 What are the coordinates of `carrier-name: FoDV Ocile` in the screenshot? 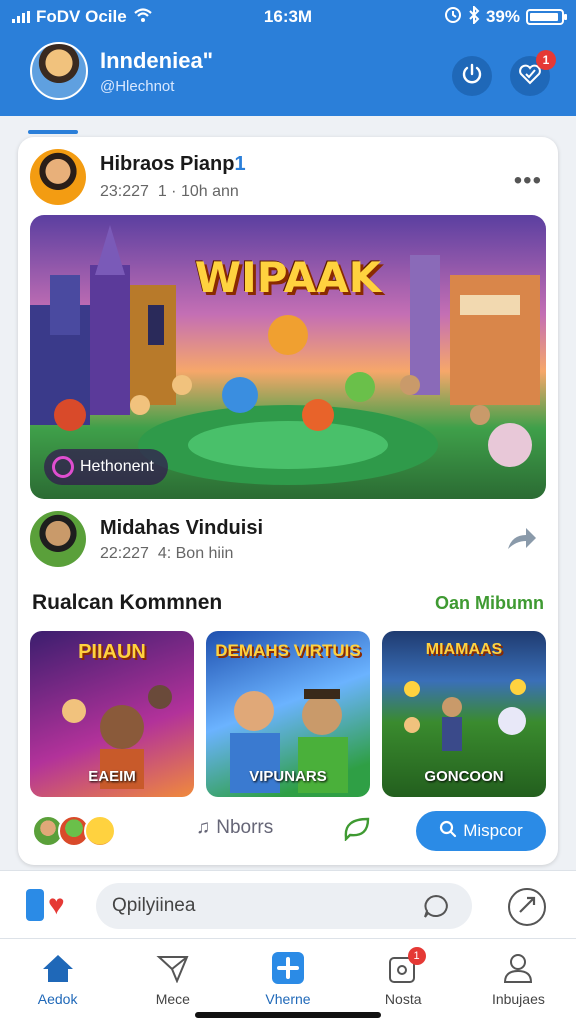 It's located at (81, 16).